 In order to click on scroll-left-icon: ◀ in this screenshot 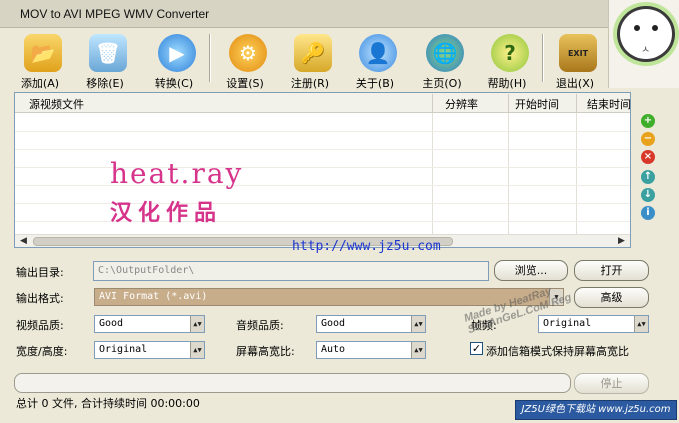, I will do `click(23, 241)`.